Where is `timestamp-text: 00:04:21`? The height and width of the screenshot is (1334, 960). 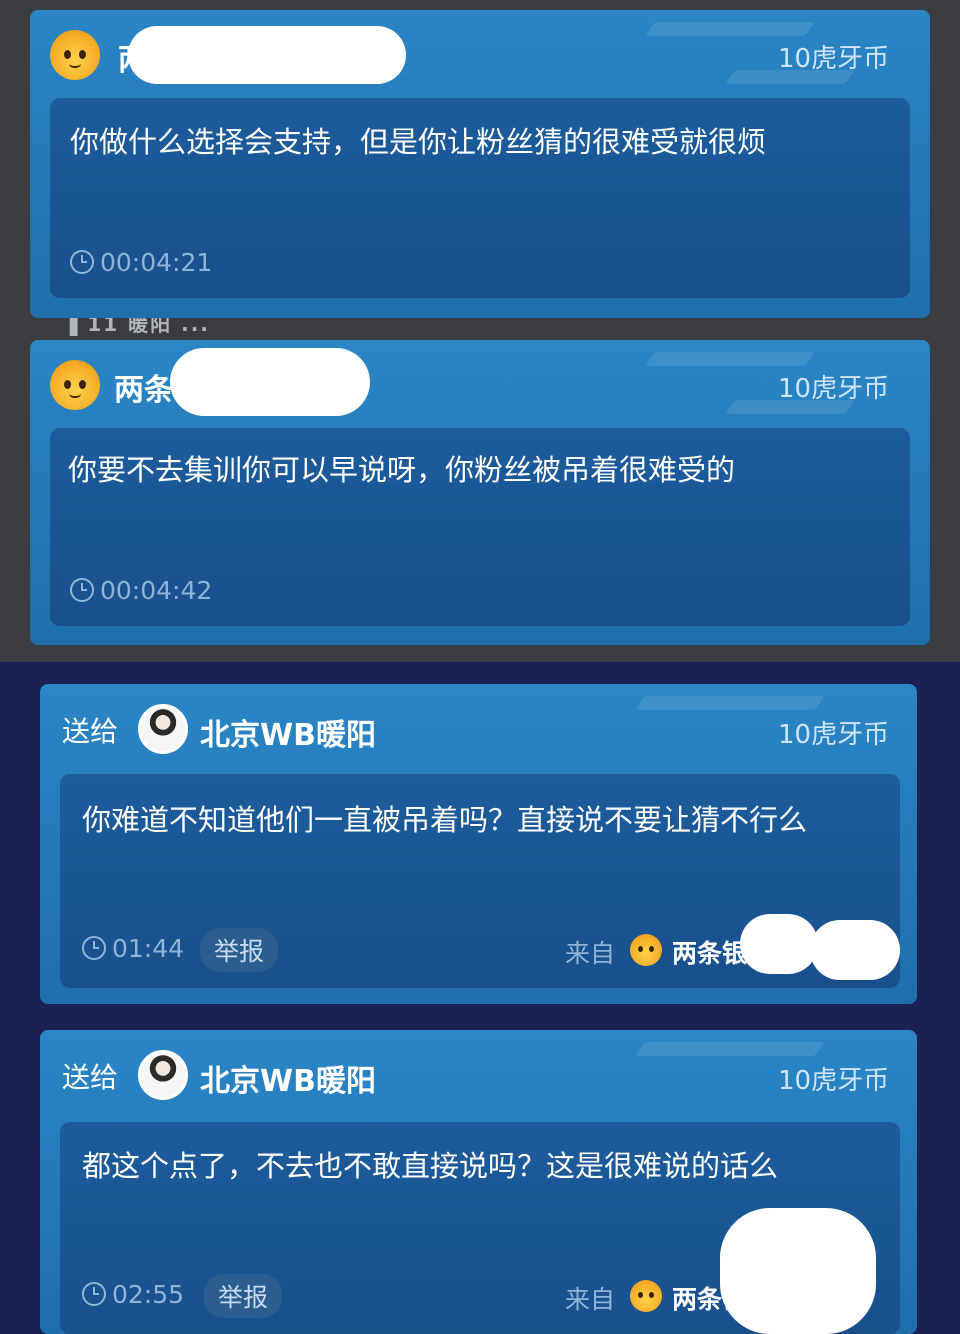 timestamp-text: 00:04:21 is located at coordinates (156, 262).